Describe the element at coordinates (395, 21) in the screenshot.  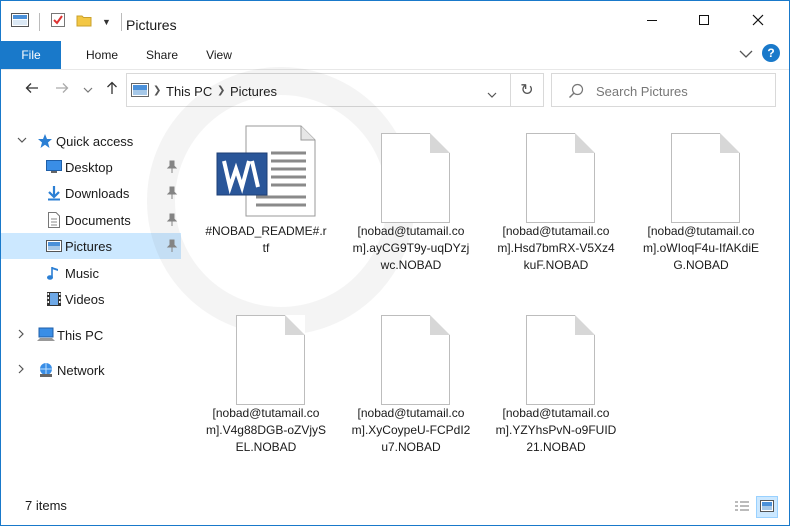
I see `title-bar: ▼ Pictures` at that location.